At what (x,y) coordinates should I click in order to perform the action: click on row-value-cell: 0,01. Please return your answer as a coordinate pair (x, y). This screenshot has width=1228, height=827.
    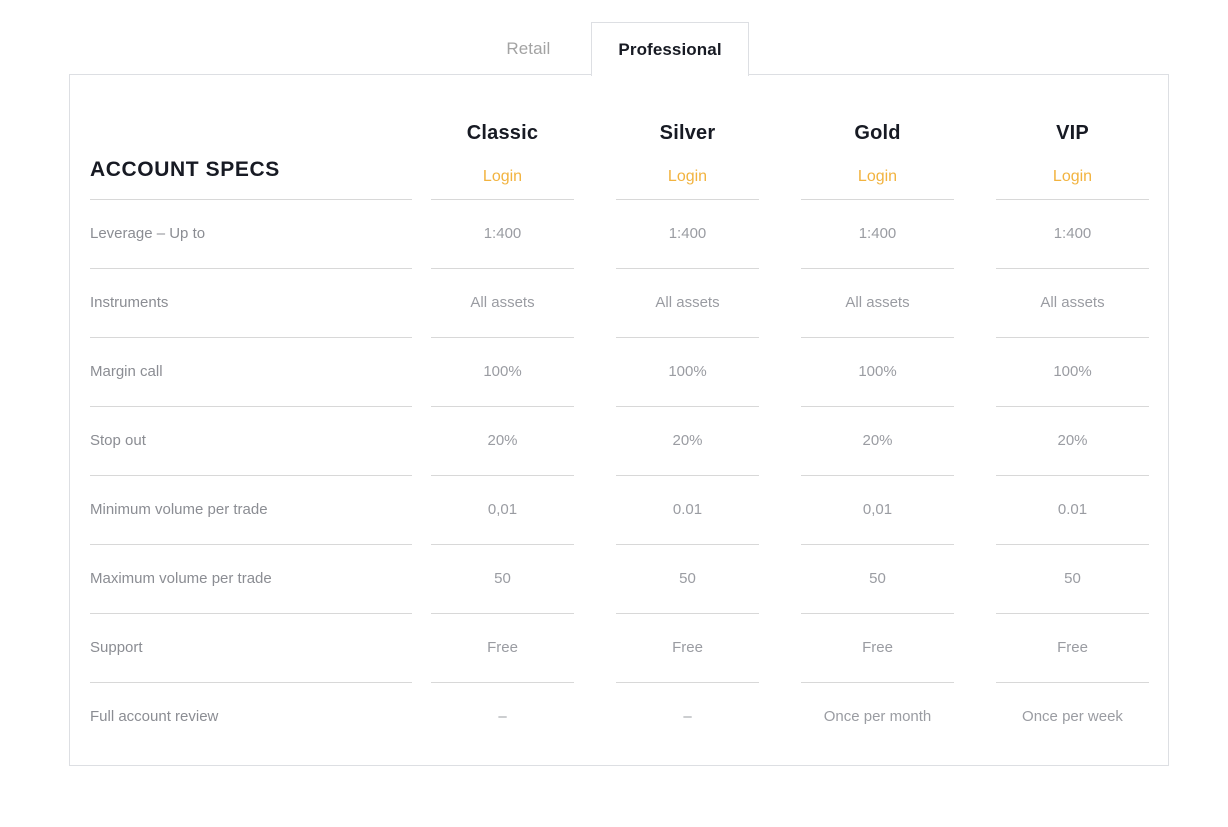
    Looking at the image, I should click on (502, 510).